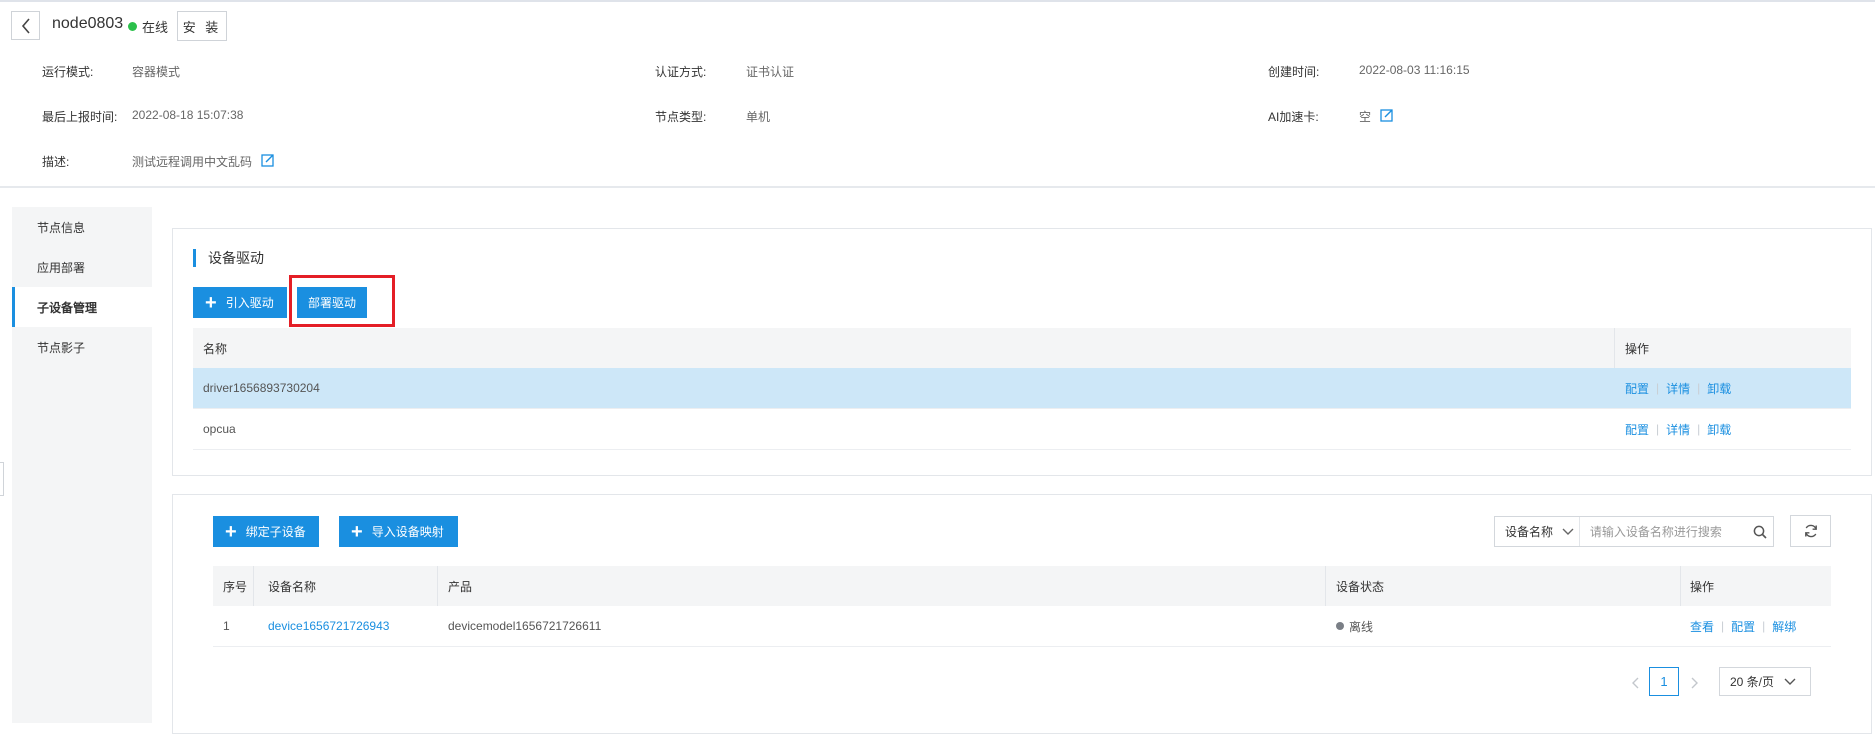 The image size is (1875, 734). Describe the element at coordinates (132, 26) in the screenshot. I see `online-dot-icon` at that location.